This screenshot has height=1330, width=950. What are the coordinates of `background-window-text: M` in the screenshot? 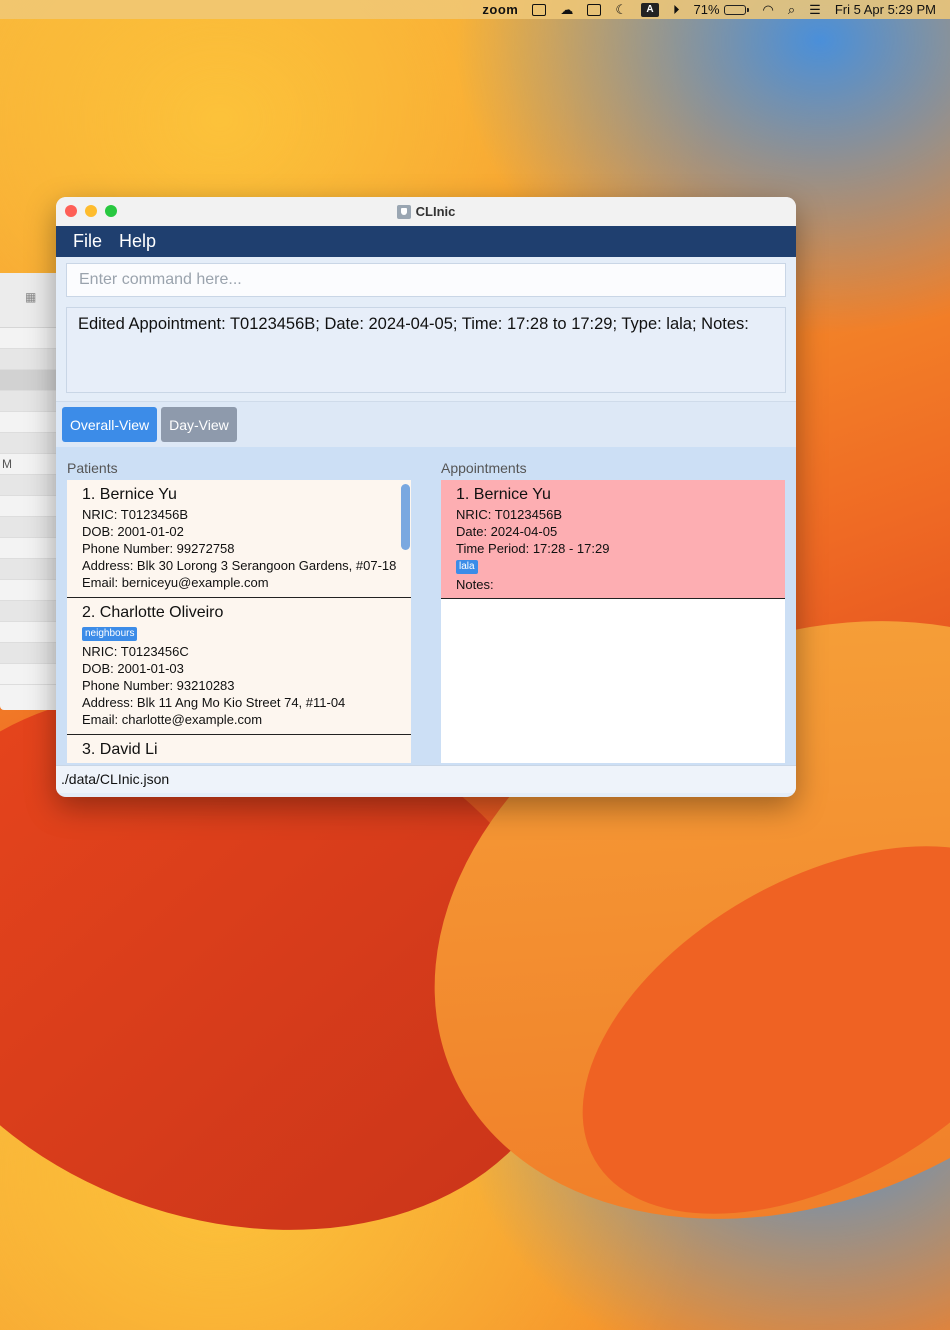 It's located at (30, 464).